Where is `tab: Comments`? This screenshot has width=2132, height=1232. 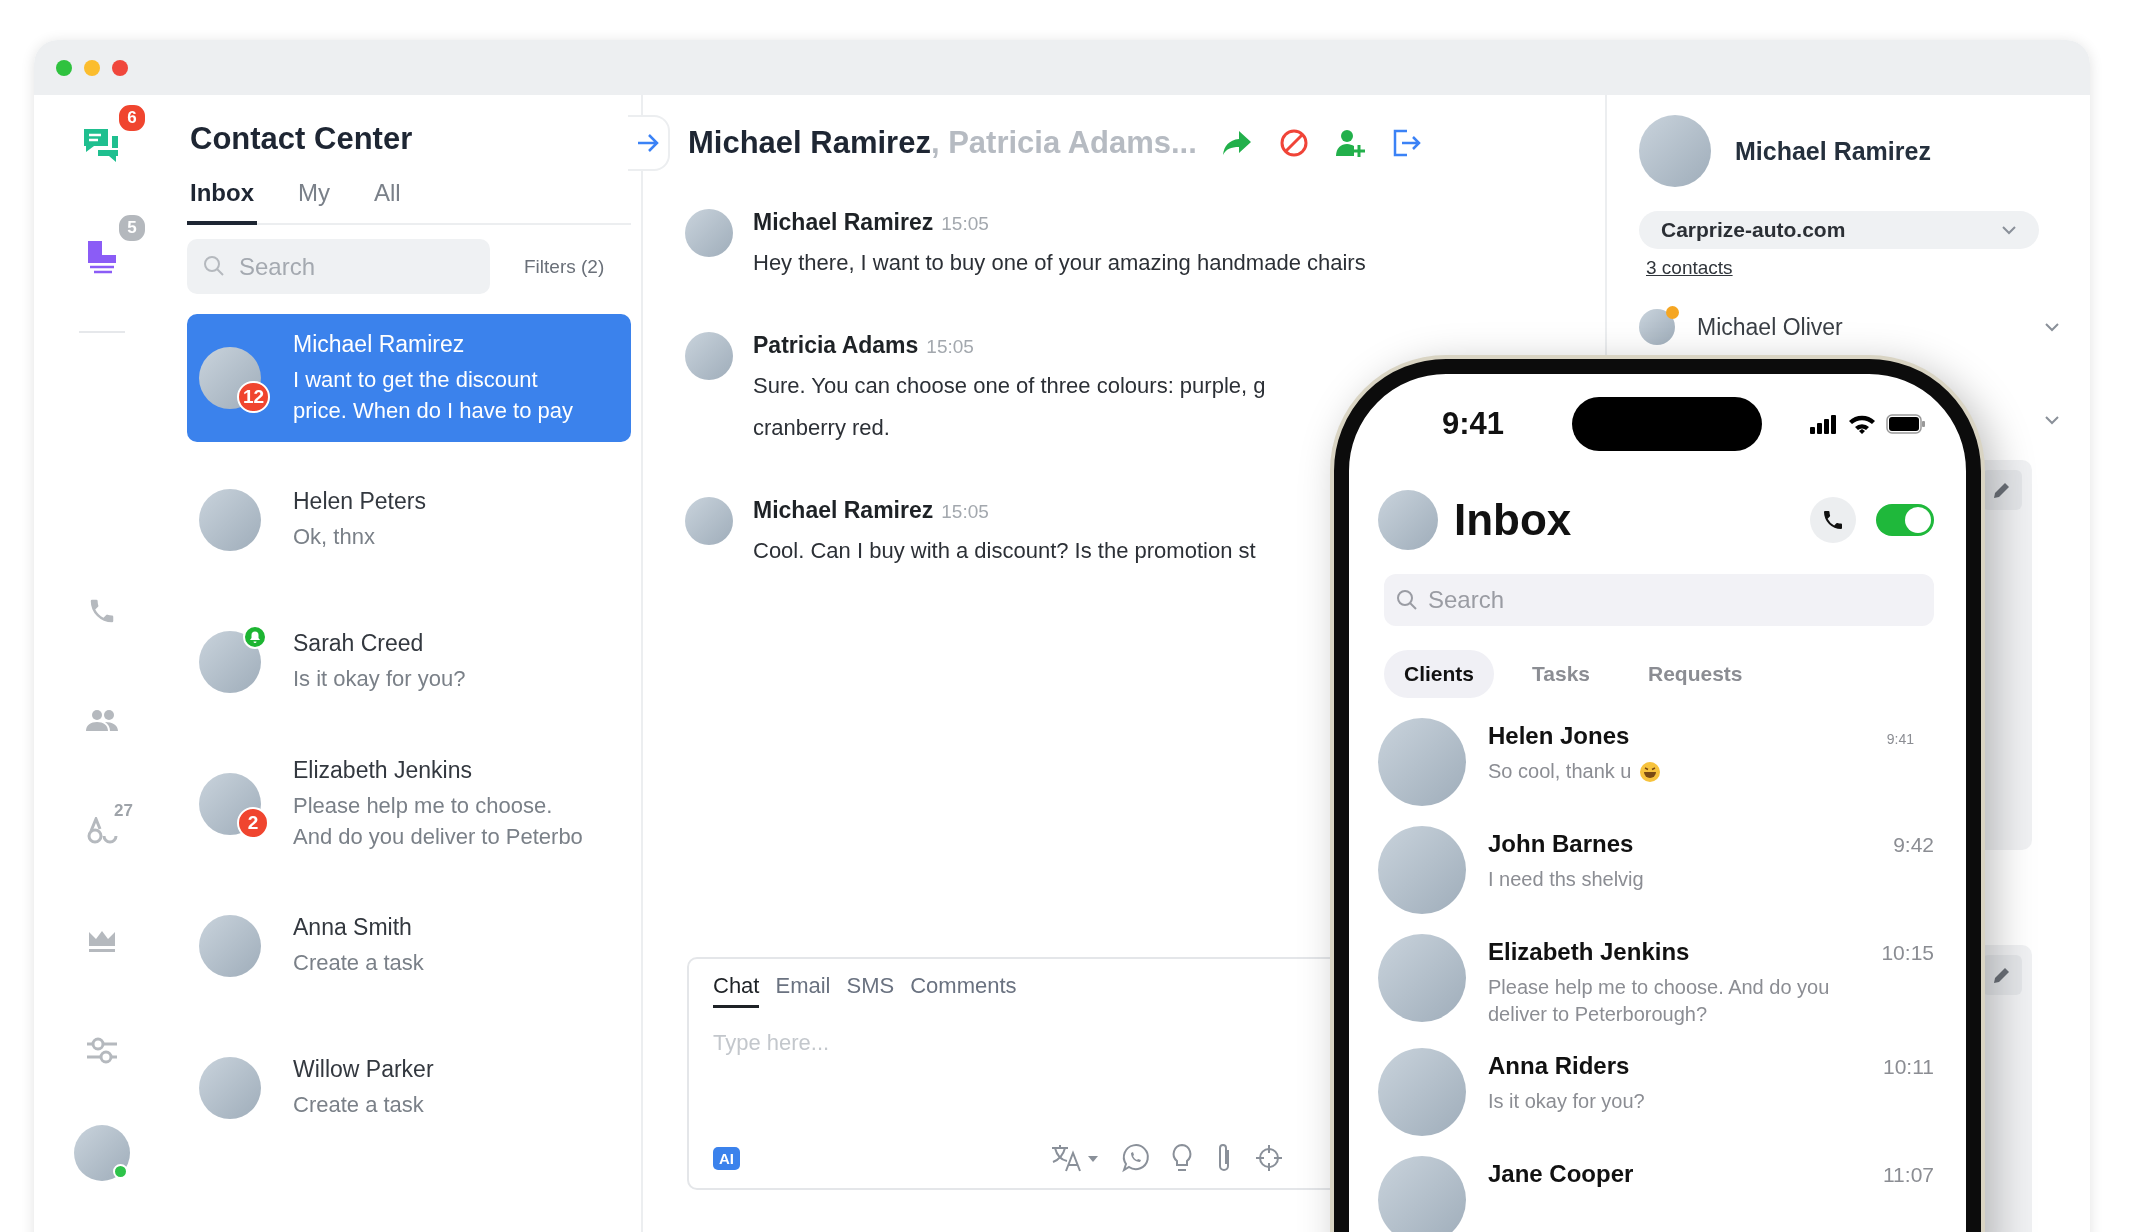 tab: Comments is located at coordinates (963, 990).